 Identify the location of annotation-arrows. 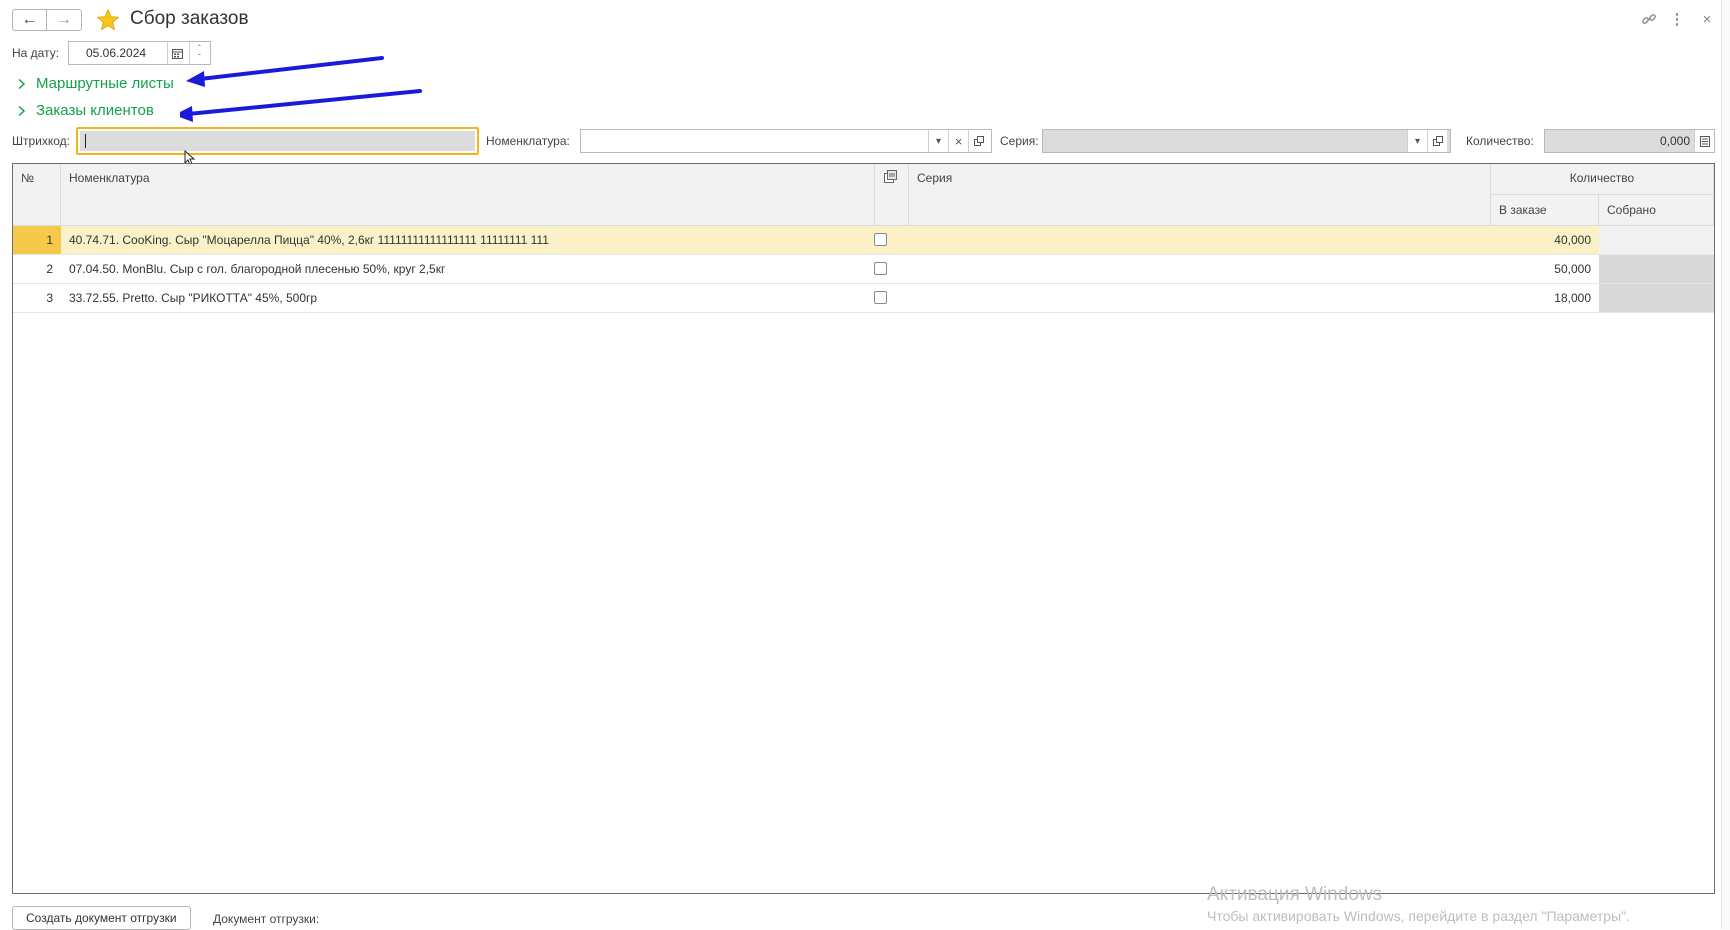
(301, 89).